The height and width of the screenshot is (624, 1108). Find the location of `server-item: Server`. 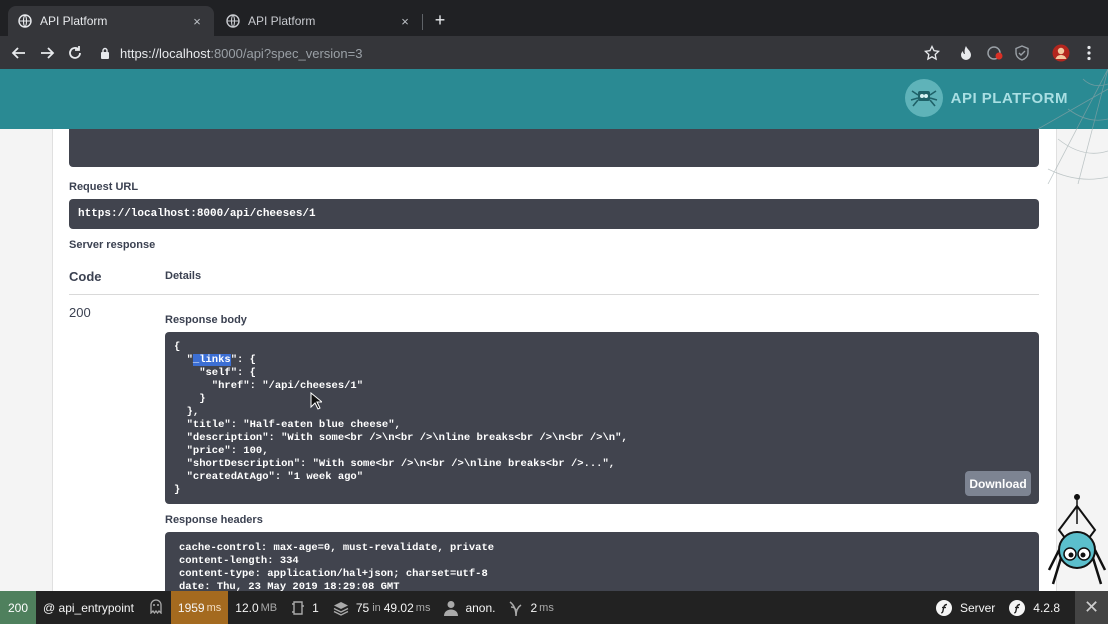

server-item: Server is located at coordinates (965, 607).